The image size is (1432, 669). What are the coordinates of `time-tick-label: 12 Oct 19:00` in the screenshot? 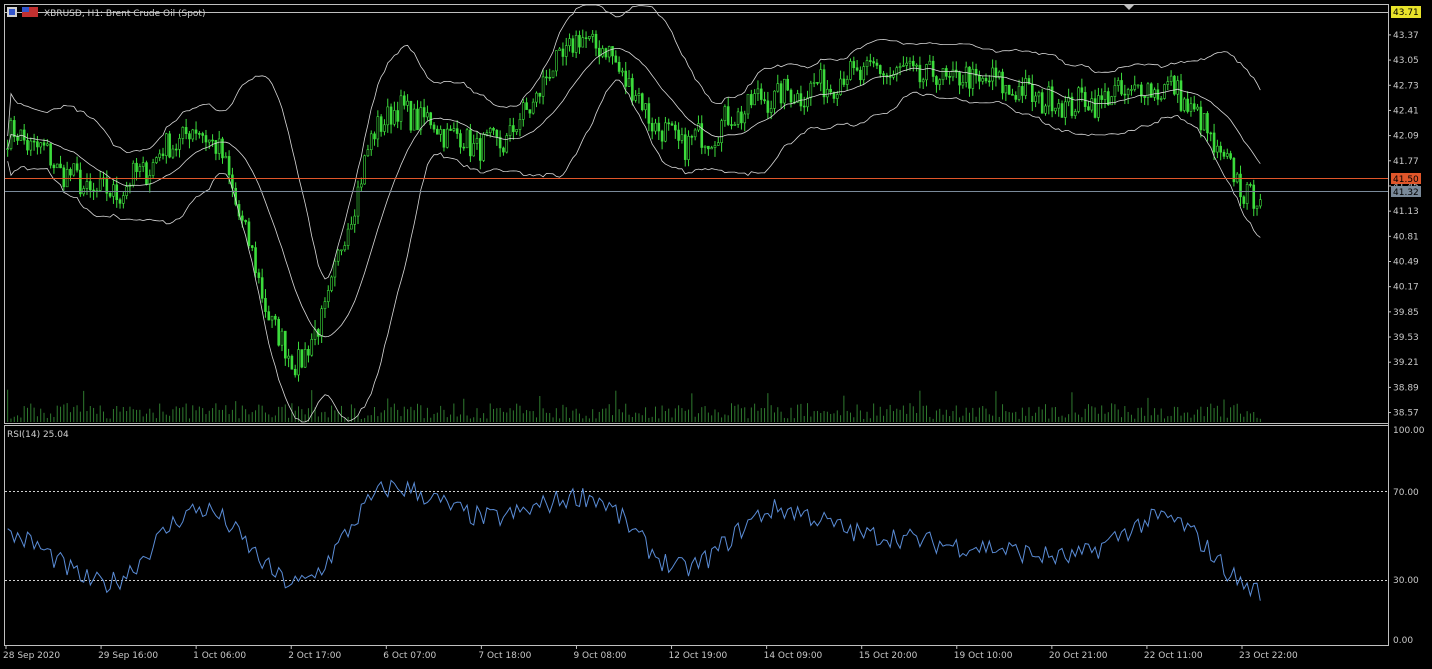 It's located at (698, 656).